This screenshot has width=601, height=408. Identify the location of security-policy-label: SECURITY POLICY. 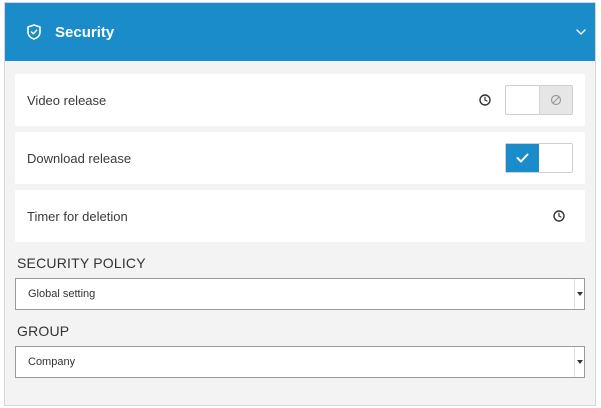
(81, 263).